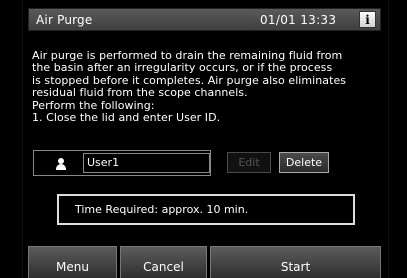 This screenshot has width=407, height=278. What do you see at coordinates (140, 93) in the screenshot?
I see `description-line: residual fluid from the scope channels.` at bounding box center [140, 93].